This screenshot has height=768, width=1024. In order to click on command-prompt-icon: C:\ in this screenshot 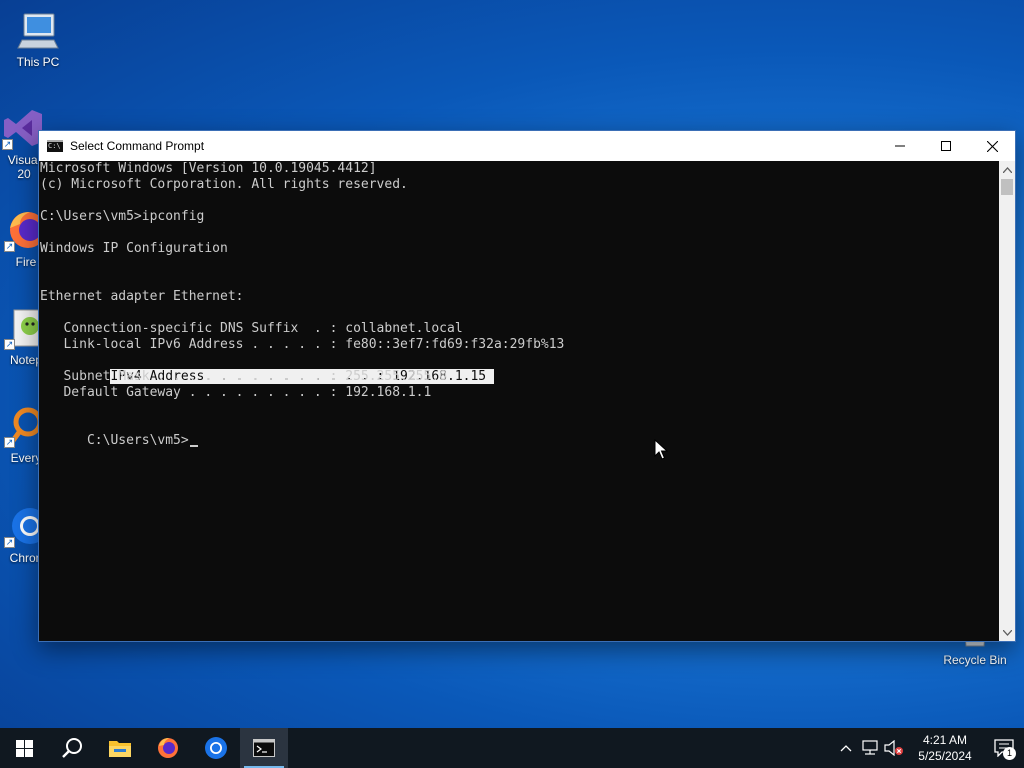, I will do `click(55, 146)`.